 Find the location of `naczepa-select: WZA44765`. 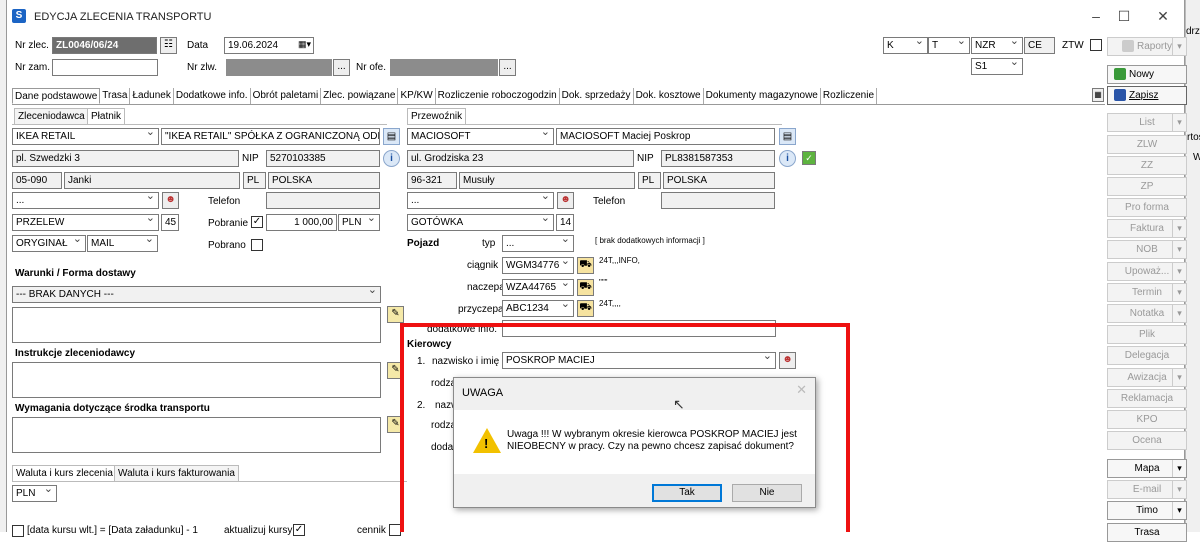

naczepa-select: WZA44765 is located at coordinates (538, 287).